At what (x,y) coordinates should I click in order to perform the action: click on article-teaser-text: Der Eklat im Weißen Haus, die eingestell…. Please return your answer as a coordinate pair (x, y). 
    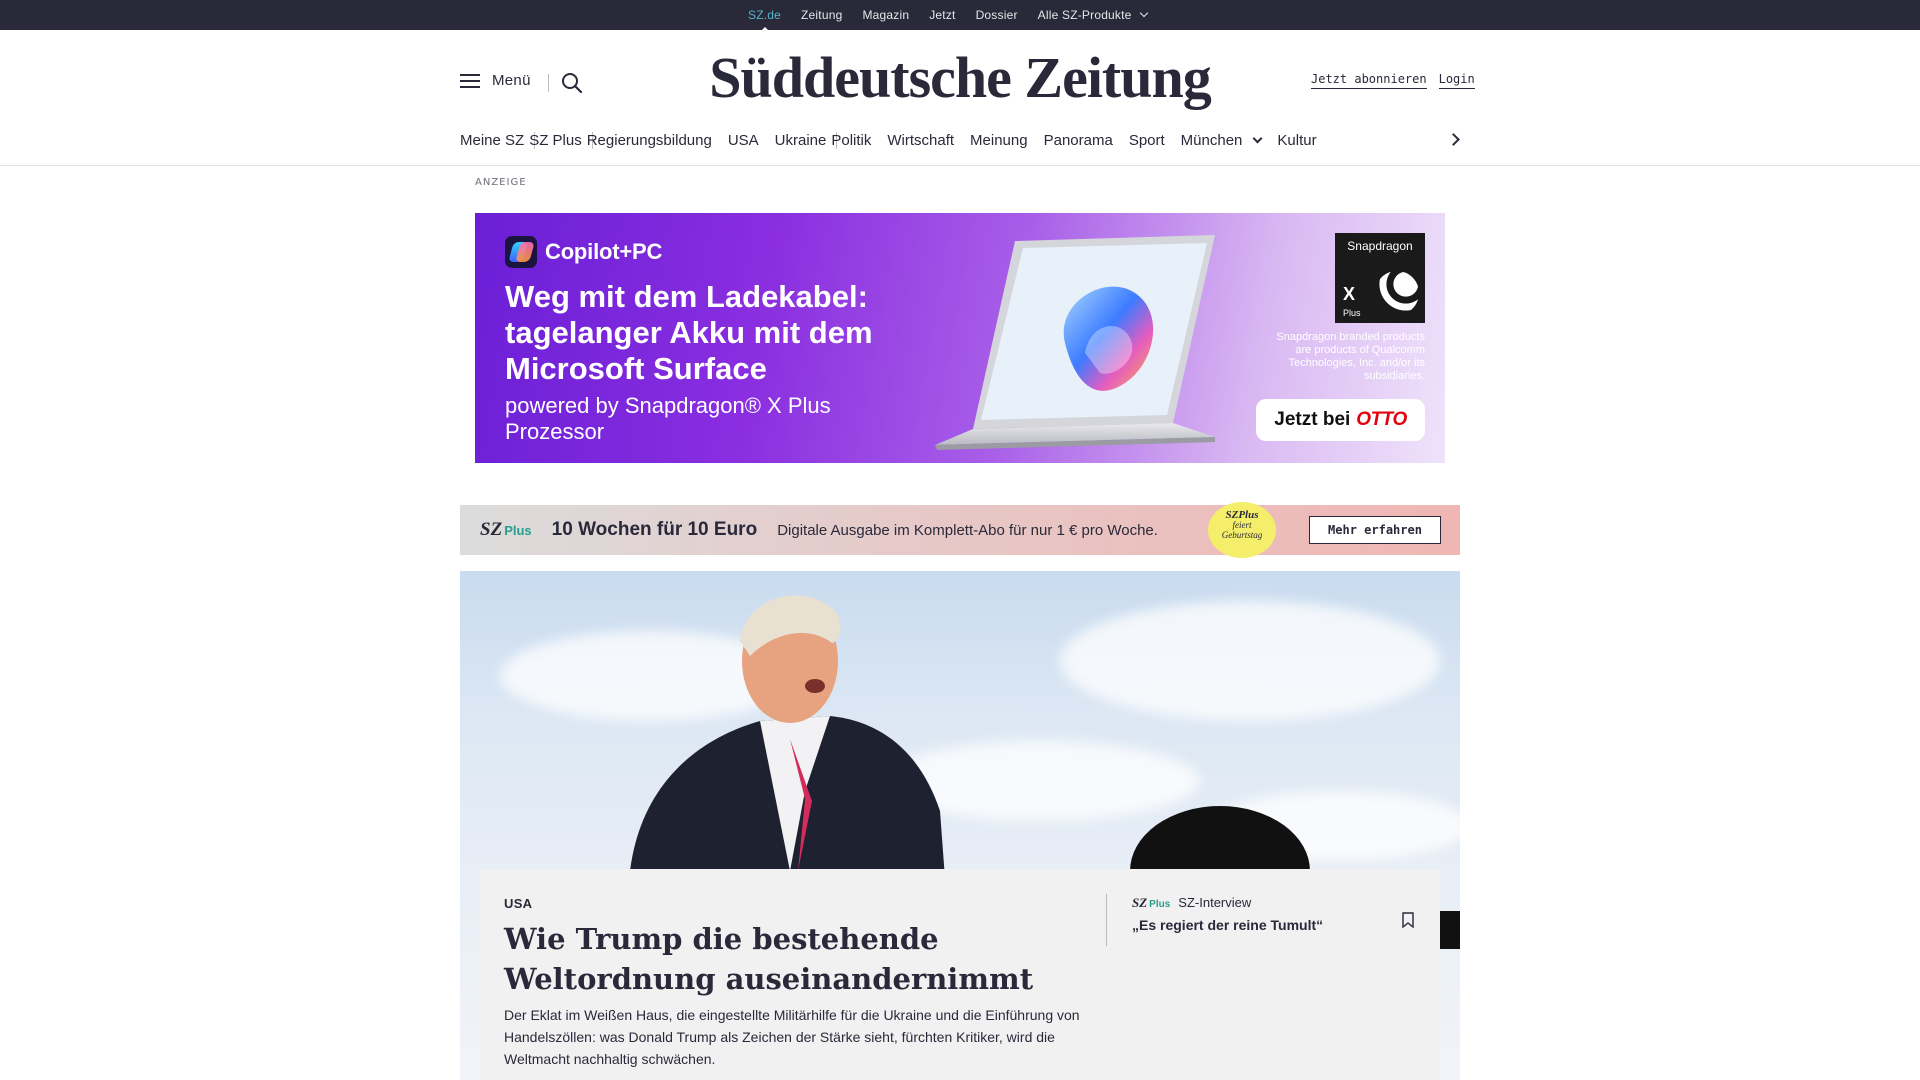
    Looking at the image, I should click on (792, 1037).